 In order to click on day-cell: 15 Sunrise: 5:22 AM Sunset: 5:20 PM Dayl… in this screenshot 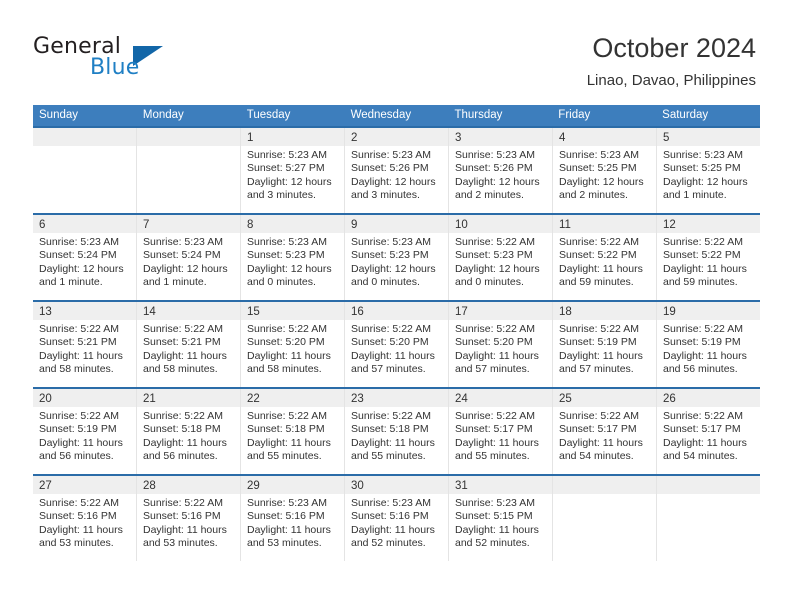, I will do `click(293, 344)`.